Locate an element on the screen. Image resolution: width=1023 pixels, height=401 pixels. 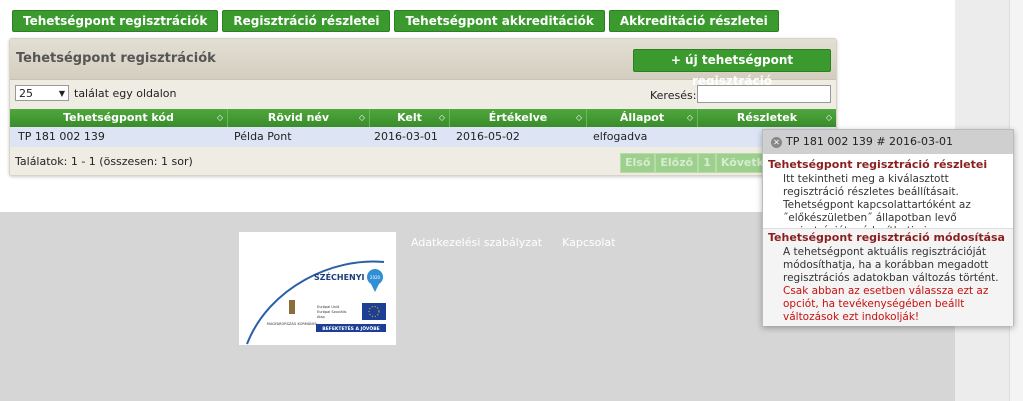
col-header-code: Tehetségpont kód ◇ is located at coordinates (119, 118).